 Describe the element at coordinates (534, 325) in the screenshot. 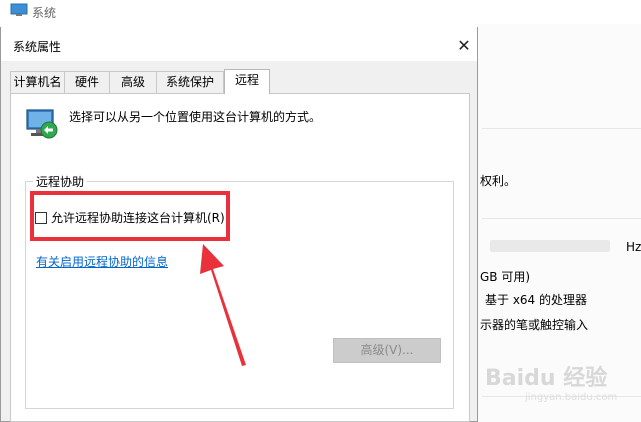

I see `background-text-line: 示器的笔或触控输入` at that location.